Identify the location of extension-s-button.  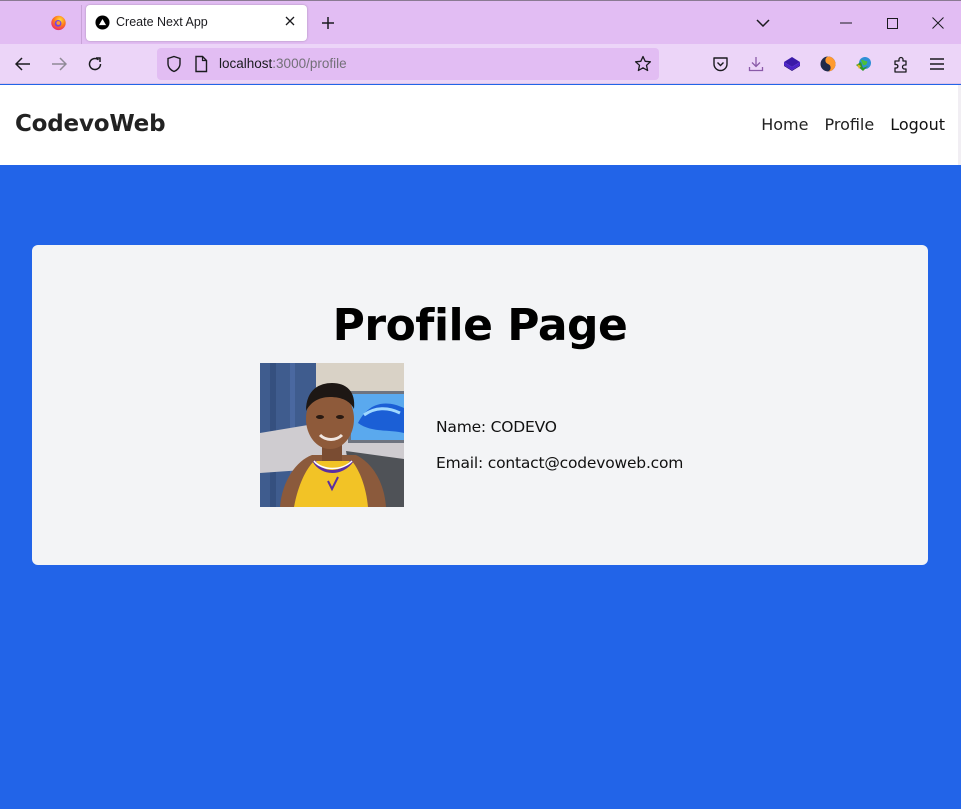
(828, 64).